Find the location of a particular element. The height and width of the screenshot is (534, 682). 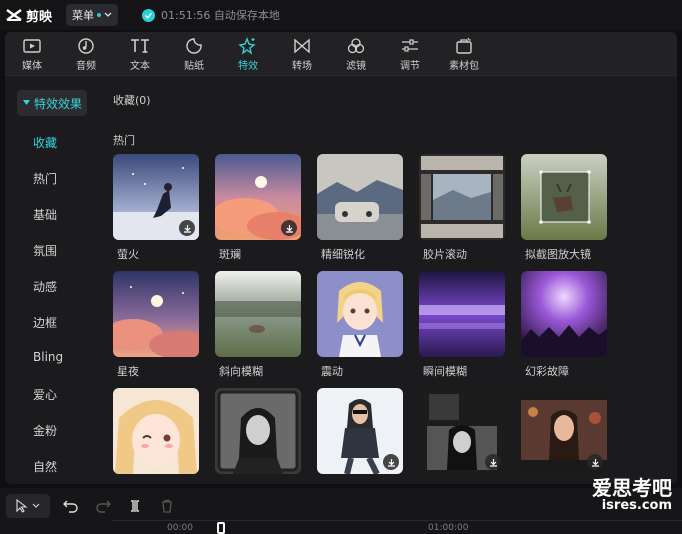

tab-sticker: 贴纸 is located at coordinates (194, 54).